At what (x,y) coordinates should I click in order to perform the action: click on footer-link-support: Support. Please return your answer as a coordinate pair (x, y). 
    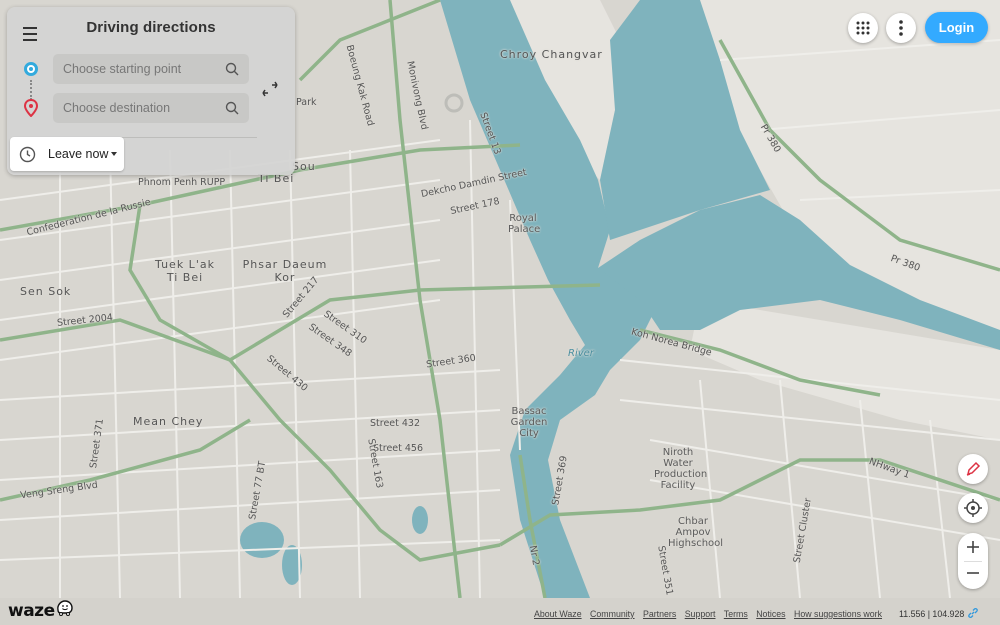
    Looking at the image, I should click on (700, 614).